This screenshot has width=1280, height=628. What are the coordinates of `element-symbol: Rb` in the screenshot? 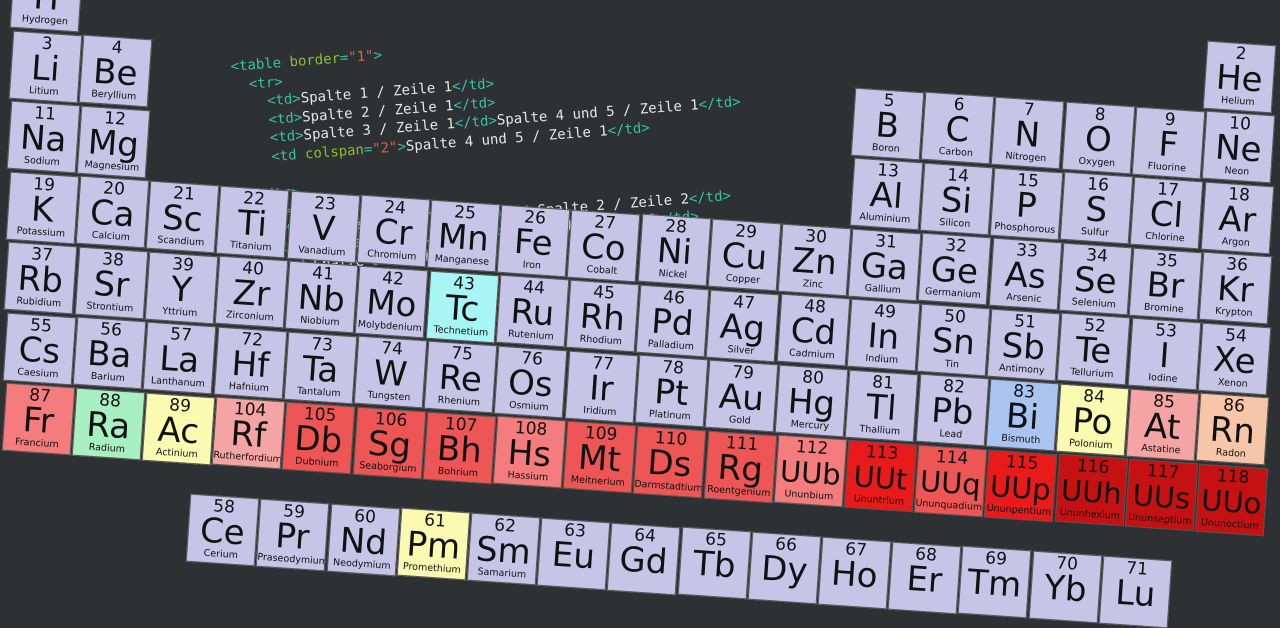 It's located at (40, 280).